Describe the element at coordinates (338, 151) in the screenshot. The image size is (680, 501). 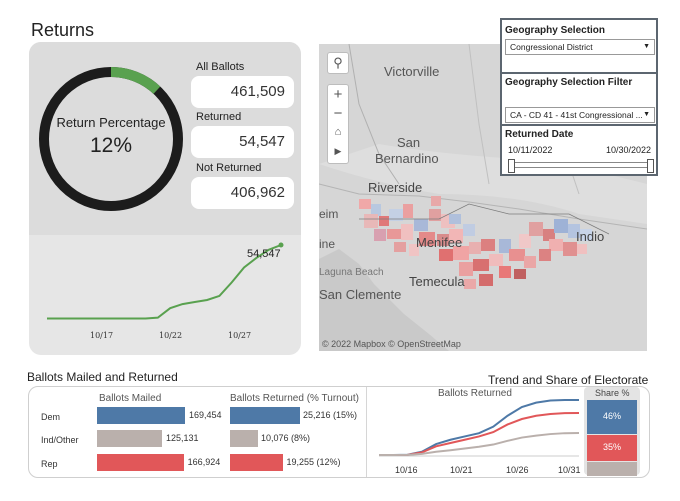
I see `play-icon: ▶` at that location.